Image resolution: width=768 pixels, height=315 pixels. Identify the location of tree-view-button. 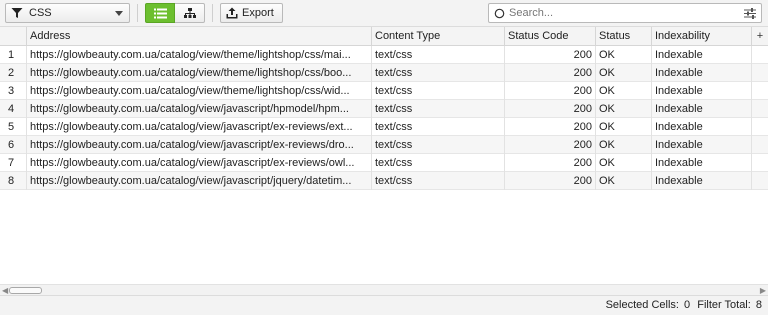
(190, 13).